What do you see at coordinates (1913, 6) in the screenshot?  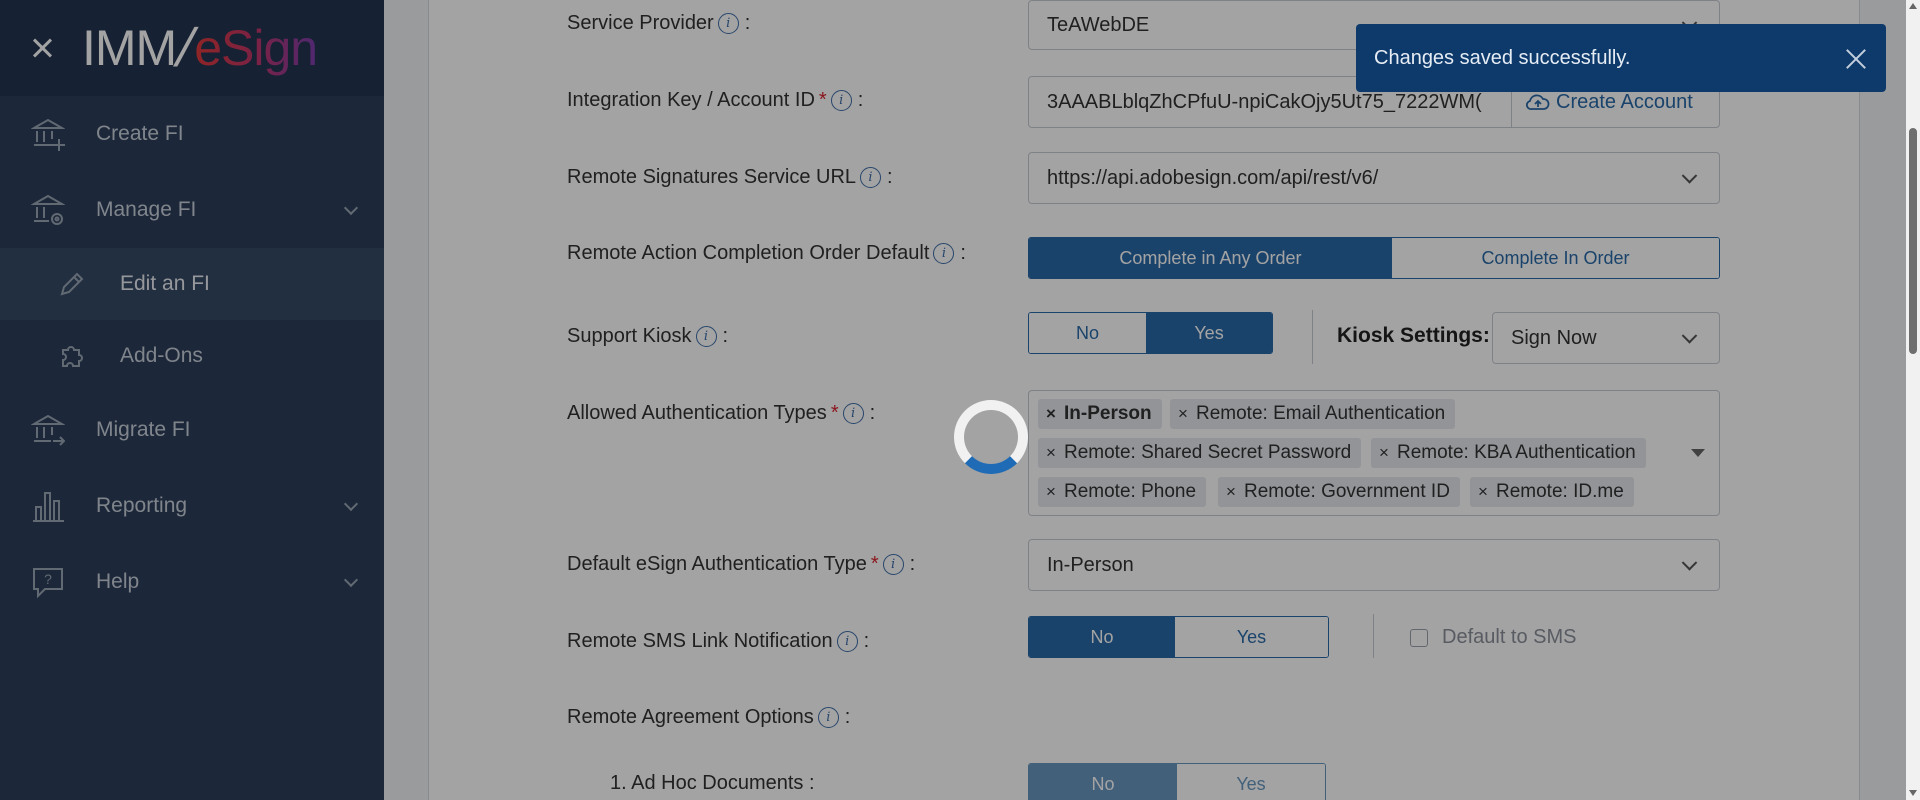 I see `scroll-up-icon` at bounding box center [1913, 6].